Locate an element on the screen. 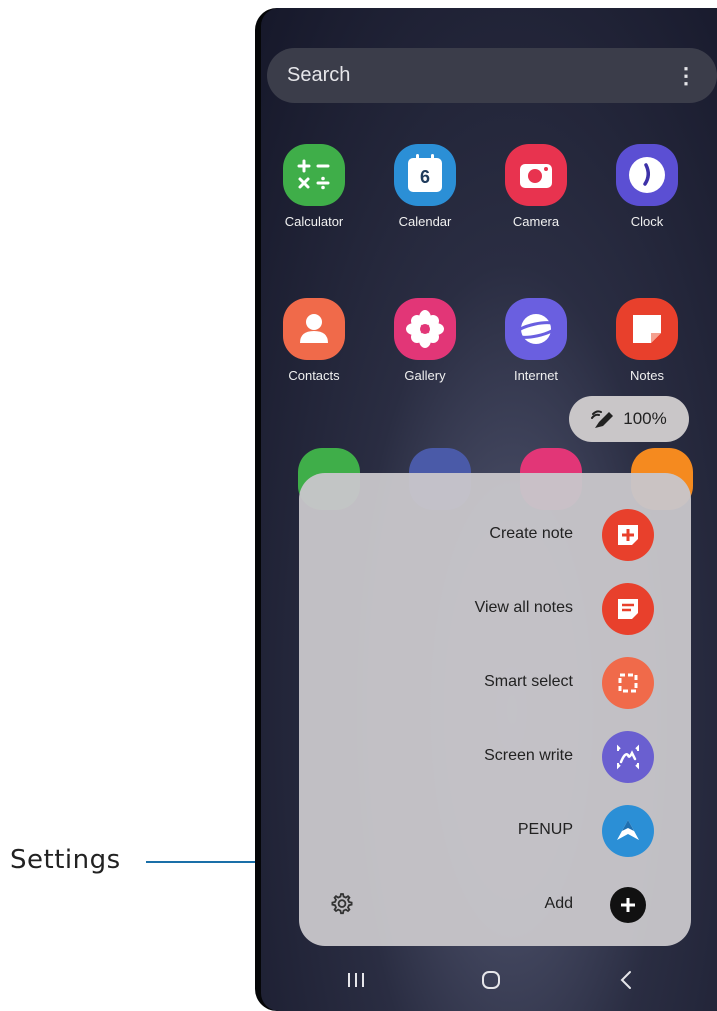 Image resolution: width=717 pixels, height=1011 pixels. app-clock: Clock is located at coordinates (647, 186).